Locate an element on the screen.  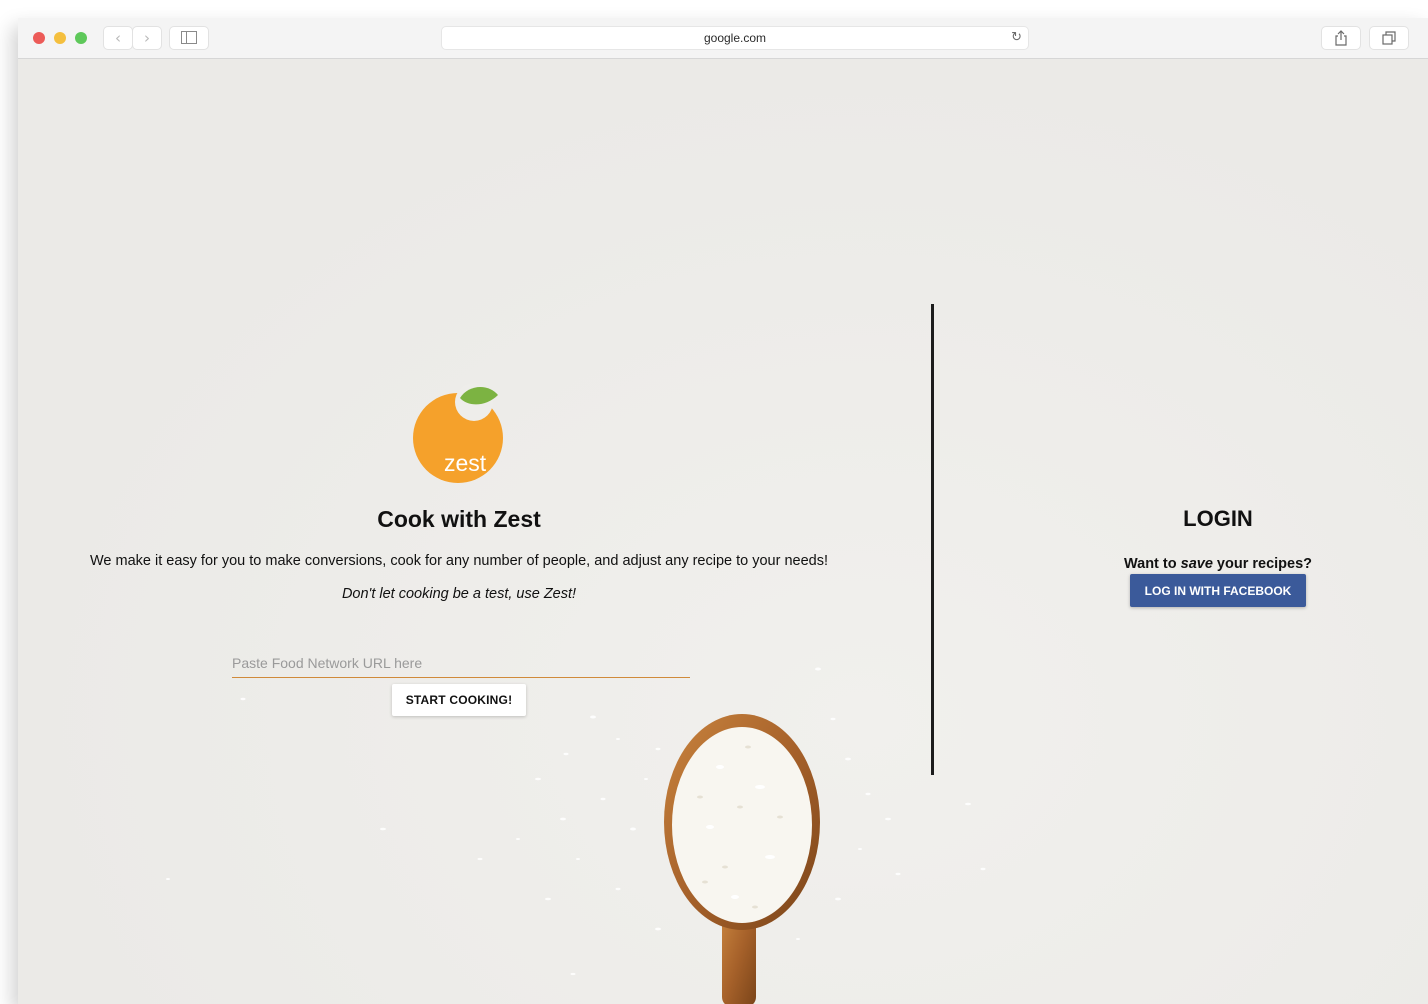
hero-tagline: Don't let cooking be a test, use Zest! is located at coordinates (459, 594).